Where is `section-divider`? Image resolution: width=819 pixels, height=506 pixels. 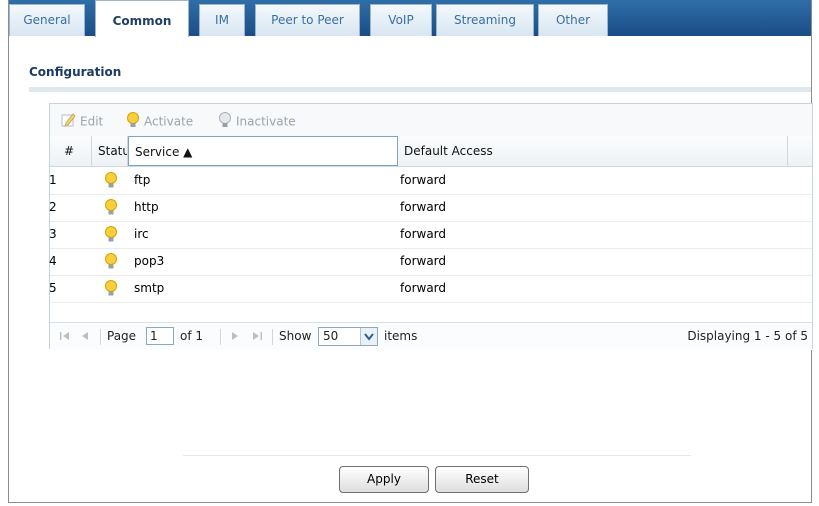 section-divider is located at coordinates (420, 89).